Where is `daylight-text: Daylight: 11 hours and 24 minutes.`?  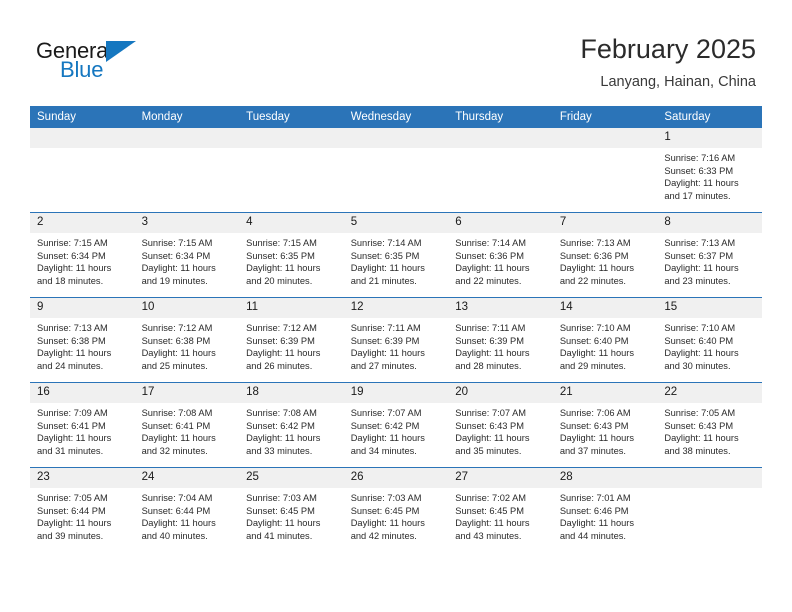 daylight-text: Daylight: 11 hours and 24 minutes. is located at coordinates (74, 359).